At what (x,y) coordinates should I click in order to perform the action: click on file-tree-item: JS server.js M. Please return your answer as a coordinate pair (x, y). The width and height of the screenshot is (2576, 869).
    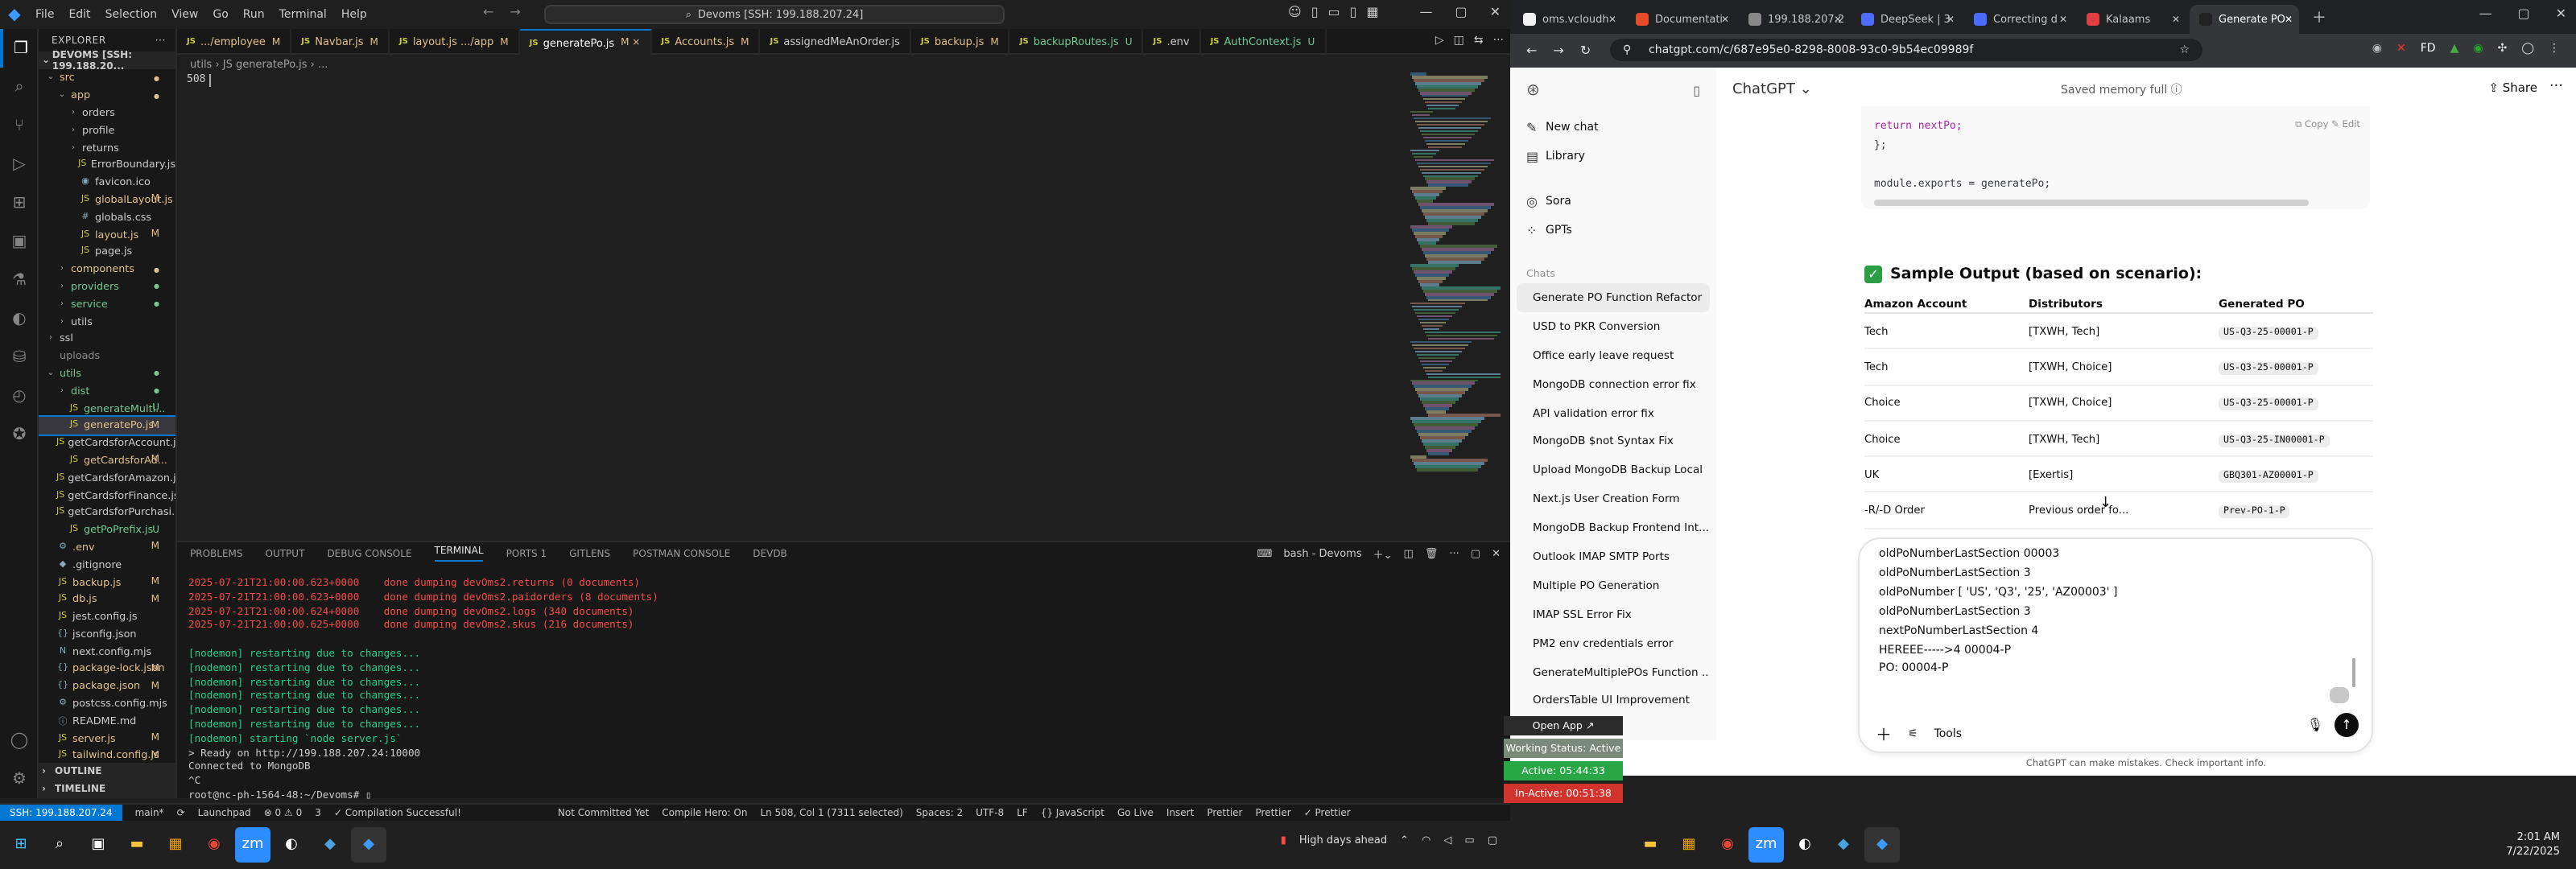
    Looking at the image, I should click on (107, 739).